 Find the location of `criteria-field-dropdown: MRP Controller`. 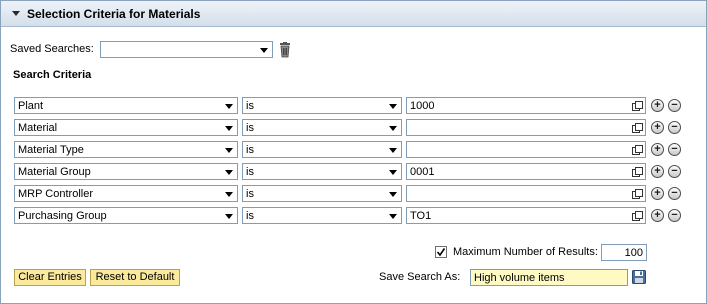

criteria-field-dropdown: MRP Controller is located at coordinates (126, 193).